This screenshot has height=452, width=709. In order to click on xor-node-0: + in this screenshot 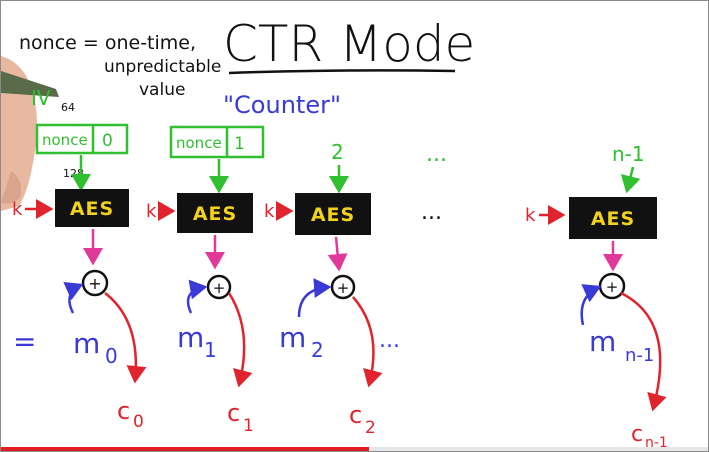, I will do `click(95, 283)`.